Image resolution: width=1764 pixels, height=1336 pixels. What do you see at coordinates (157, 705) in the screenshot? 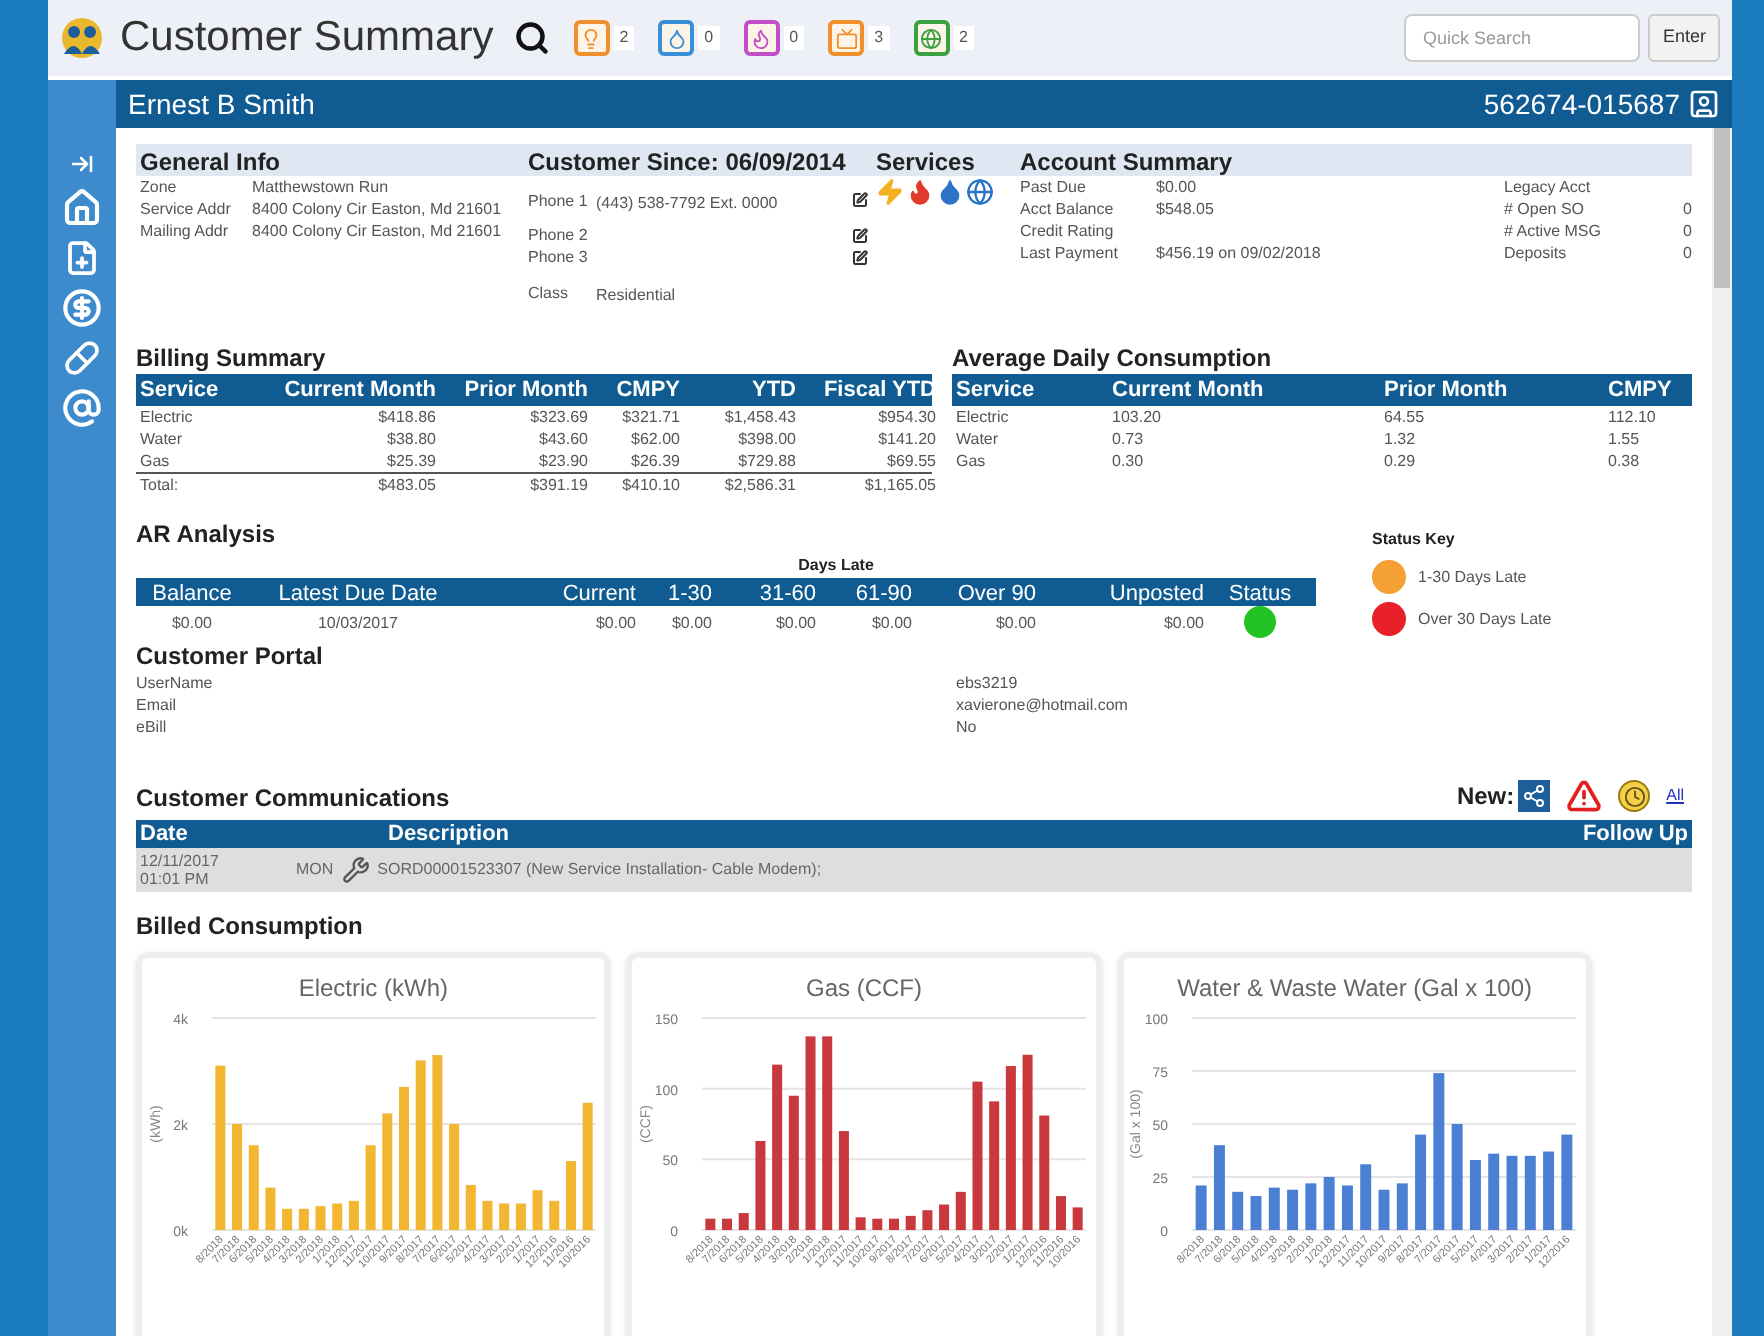
I see `field-label: Email` at bounding box center [157, 705].